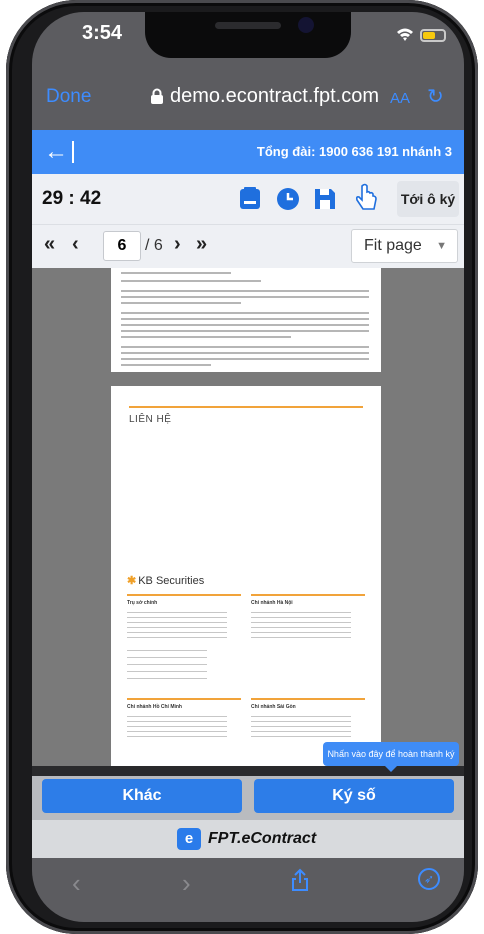 The height and width of the screenshot is (934, 484). What do you see at coordinates (201, 244) in the screenshot?
I see `last-page-icon: »` at bounding box center [201, 244].